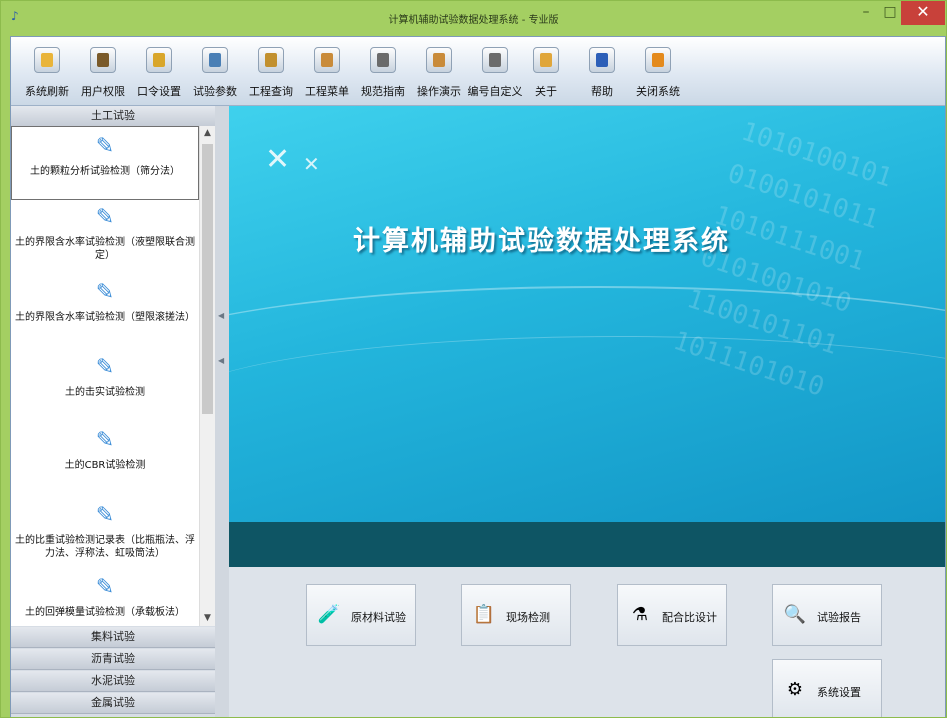 The width and height of the screenshot is (947, 718). I want to click on close-button: ✕, so click(923, 13).